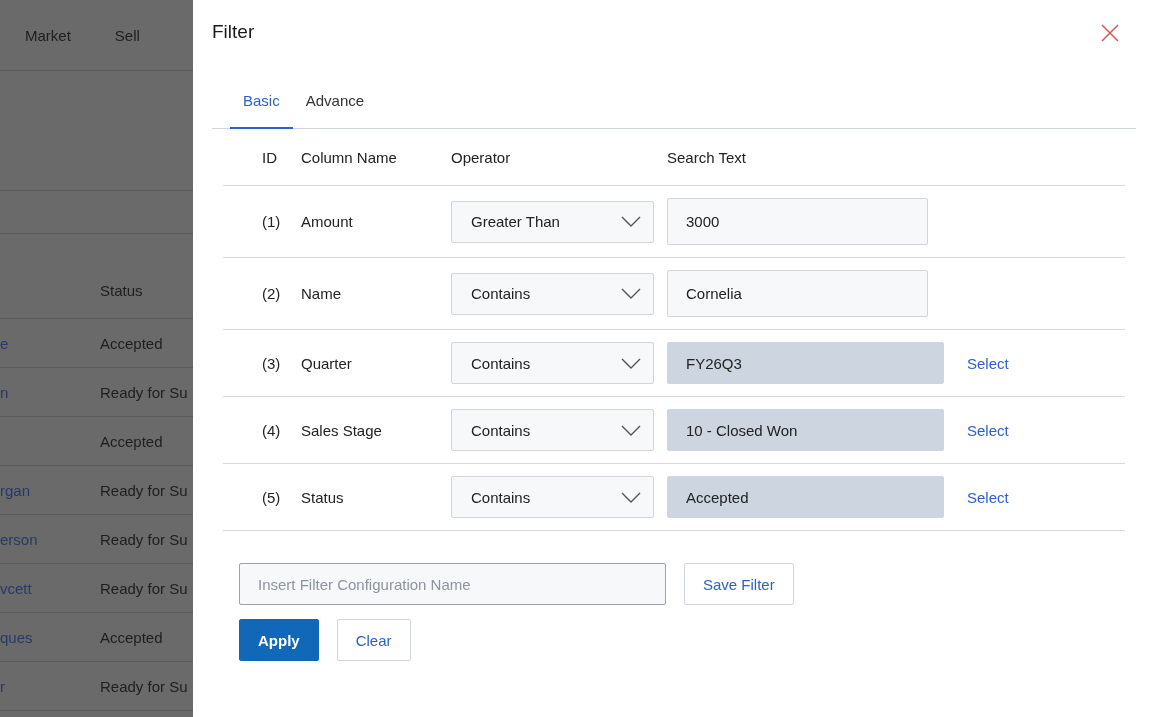 The height and width of the screenshot is (717, 1154). Describe the element at coordinates (48, 35) in the screenshot. I see `nav-item: Market` at that location.